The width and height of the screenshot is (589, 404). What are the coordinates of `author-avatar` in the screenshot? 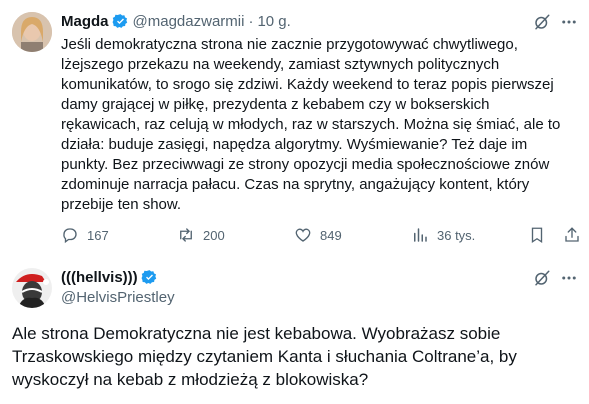 It's located at (32, 32).